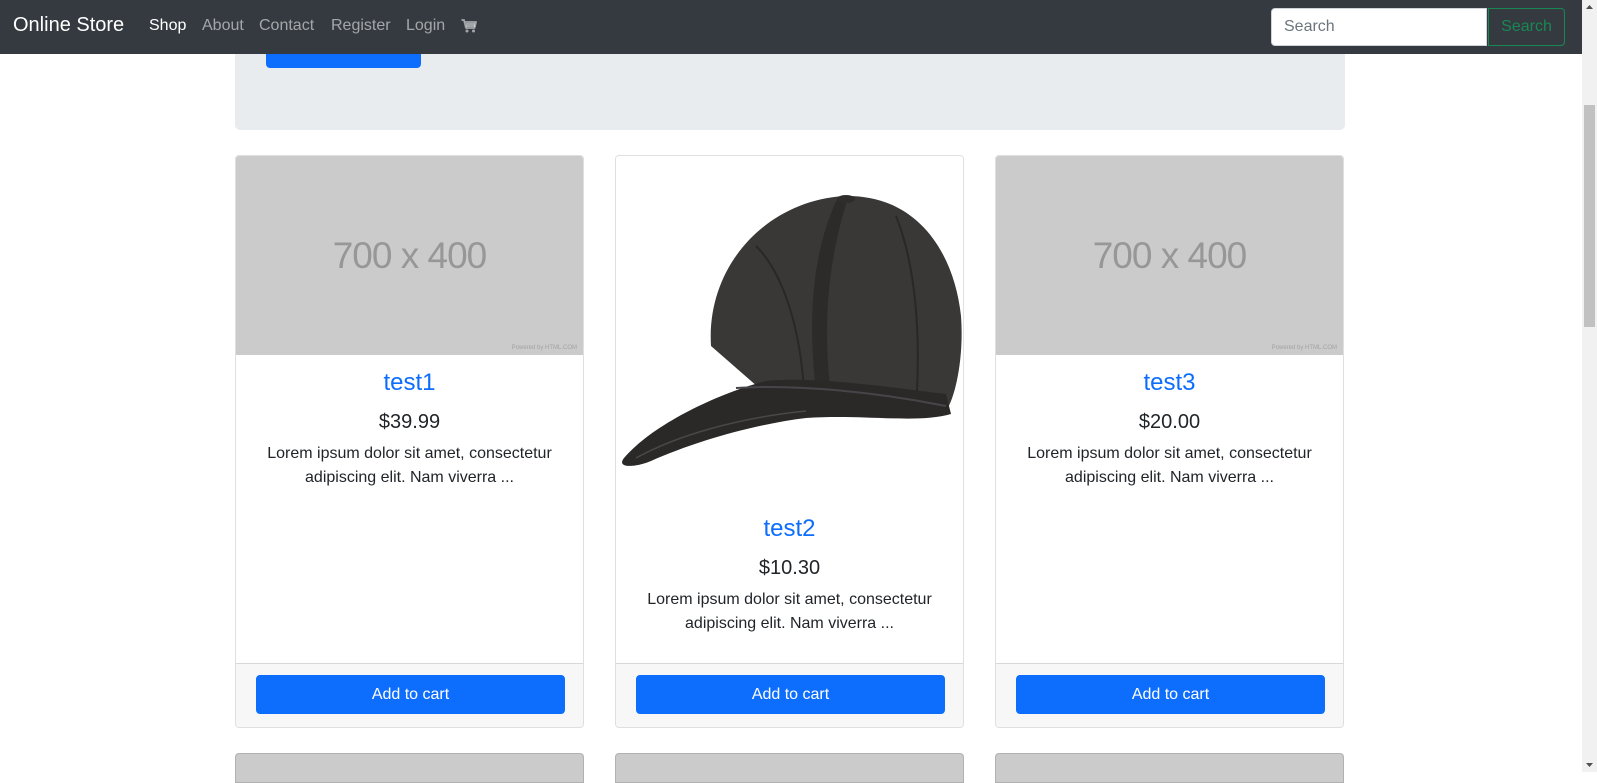 The height and width of the screenshot is (783, 1597). I want to click on product-price: $10.30, so click(789, 568).